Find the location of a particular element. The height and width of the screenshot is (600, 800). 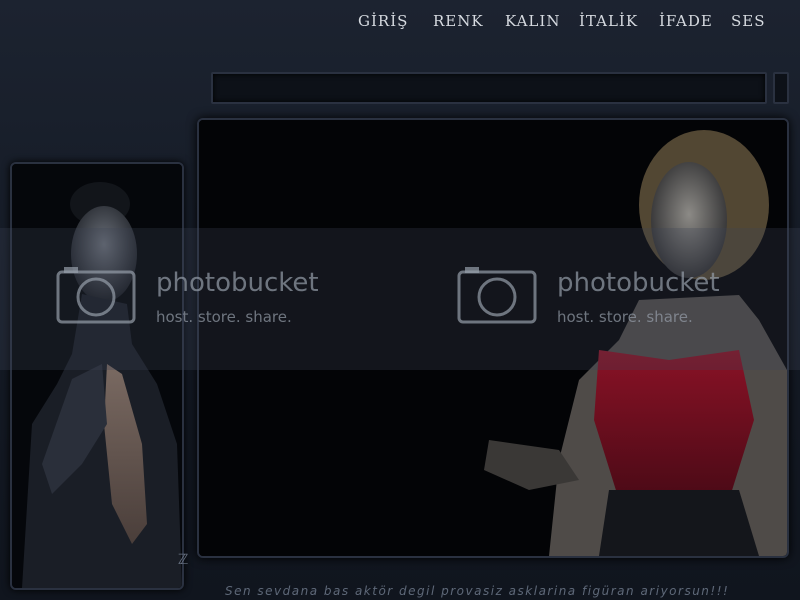

nav-renk: RENK is located at coordinates (458, 21).